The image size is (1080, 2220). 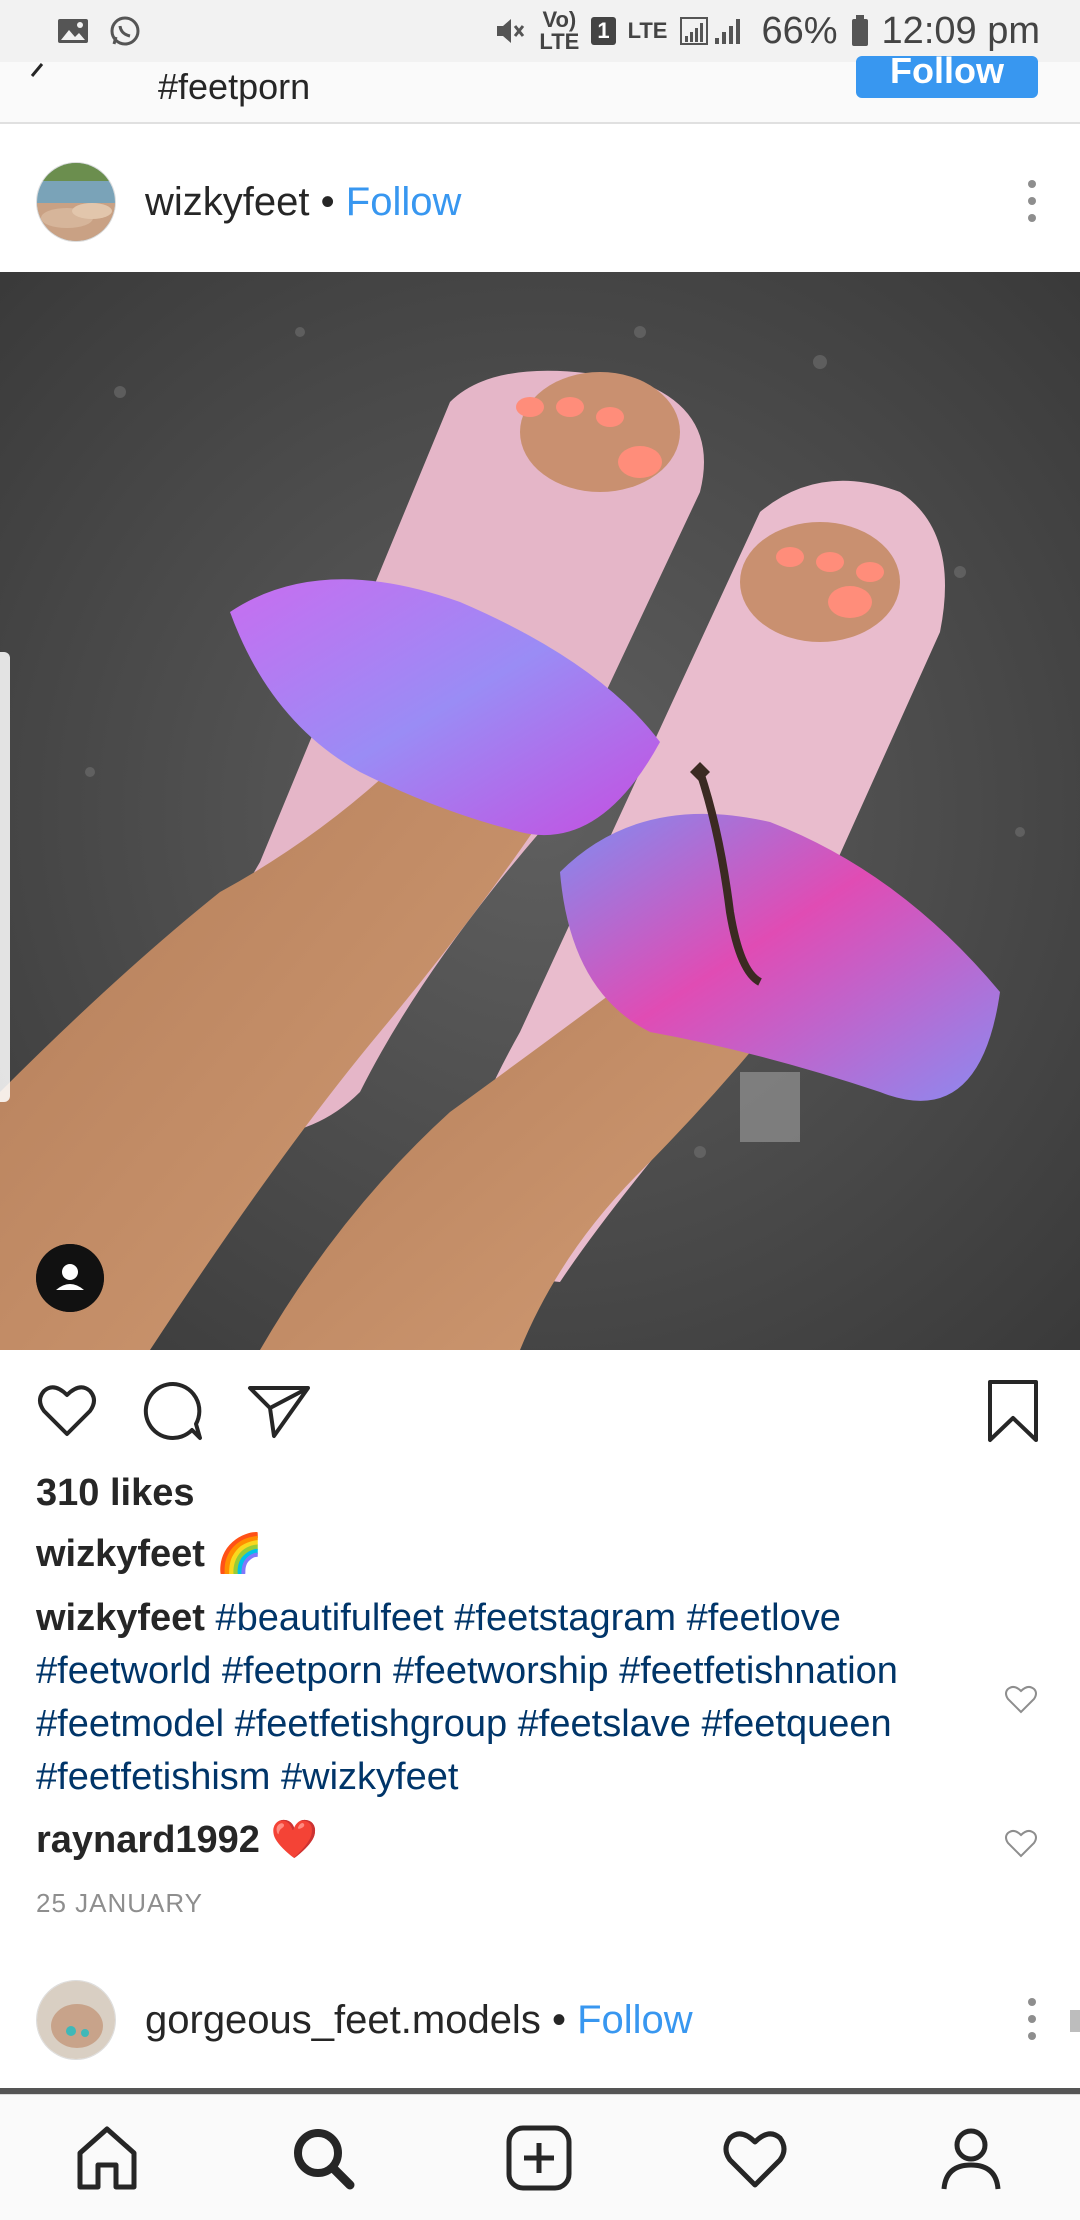 I want to click on bottom-navigation, so click(x=540, y=2157).